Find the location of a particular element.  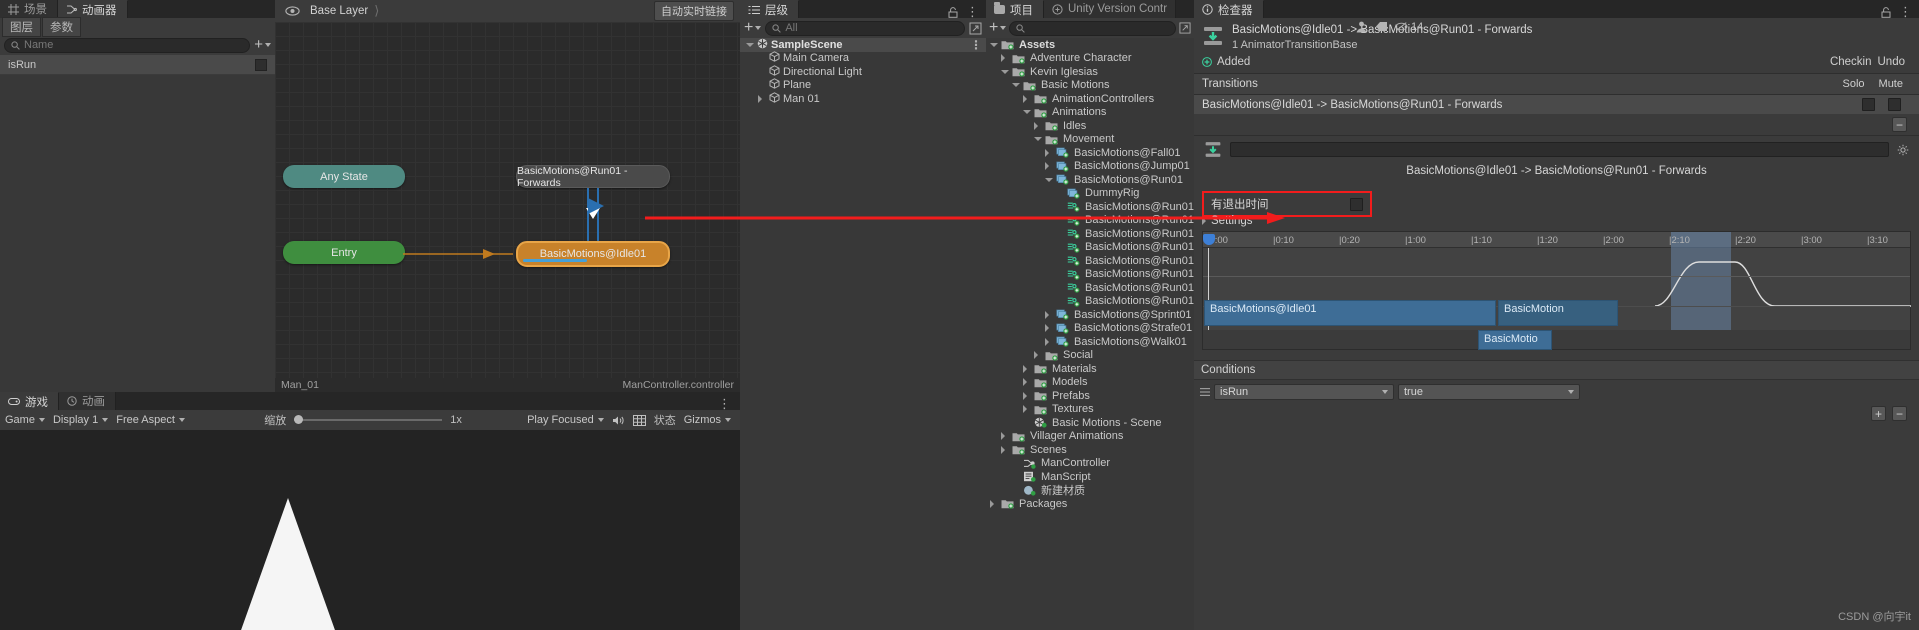

state-transition-connector is located at coordinates (593, 214).